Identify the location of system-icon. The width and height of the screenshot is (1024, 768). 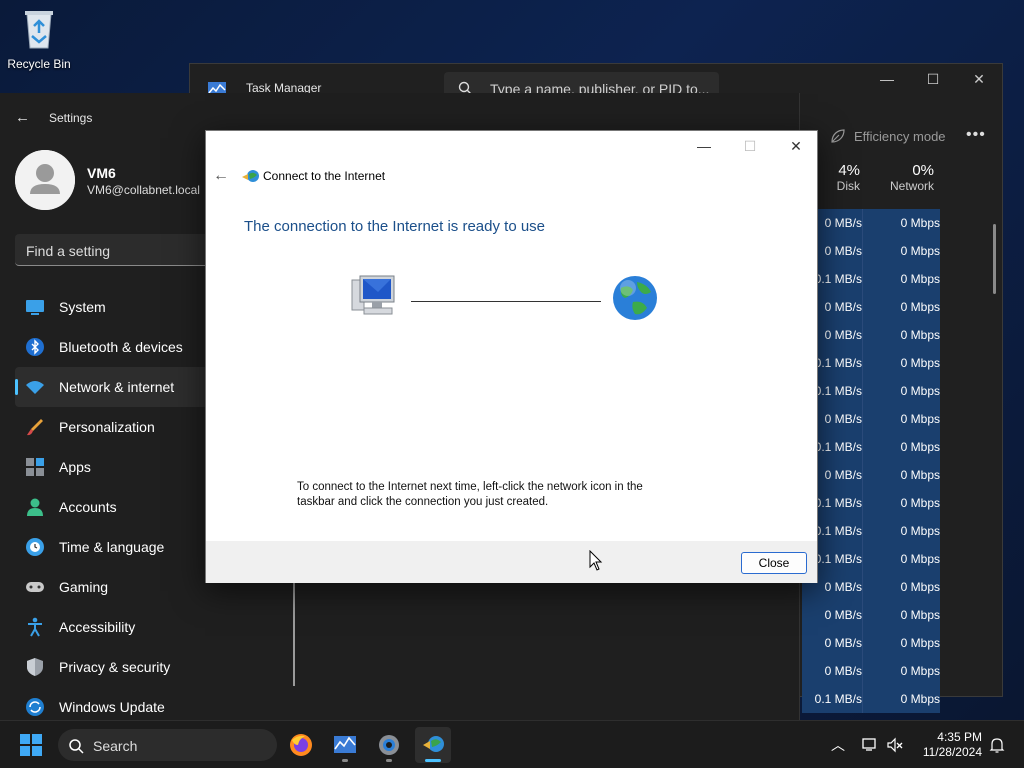
(35, 307).